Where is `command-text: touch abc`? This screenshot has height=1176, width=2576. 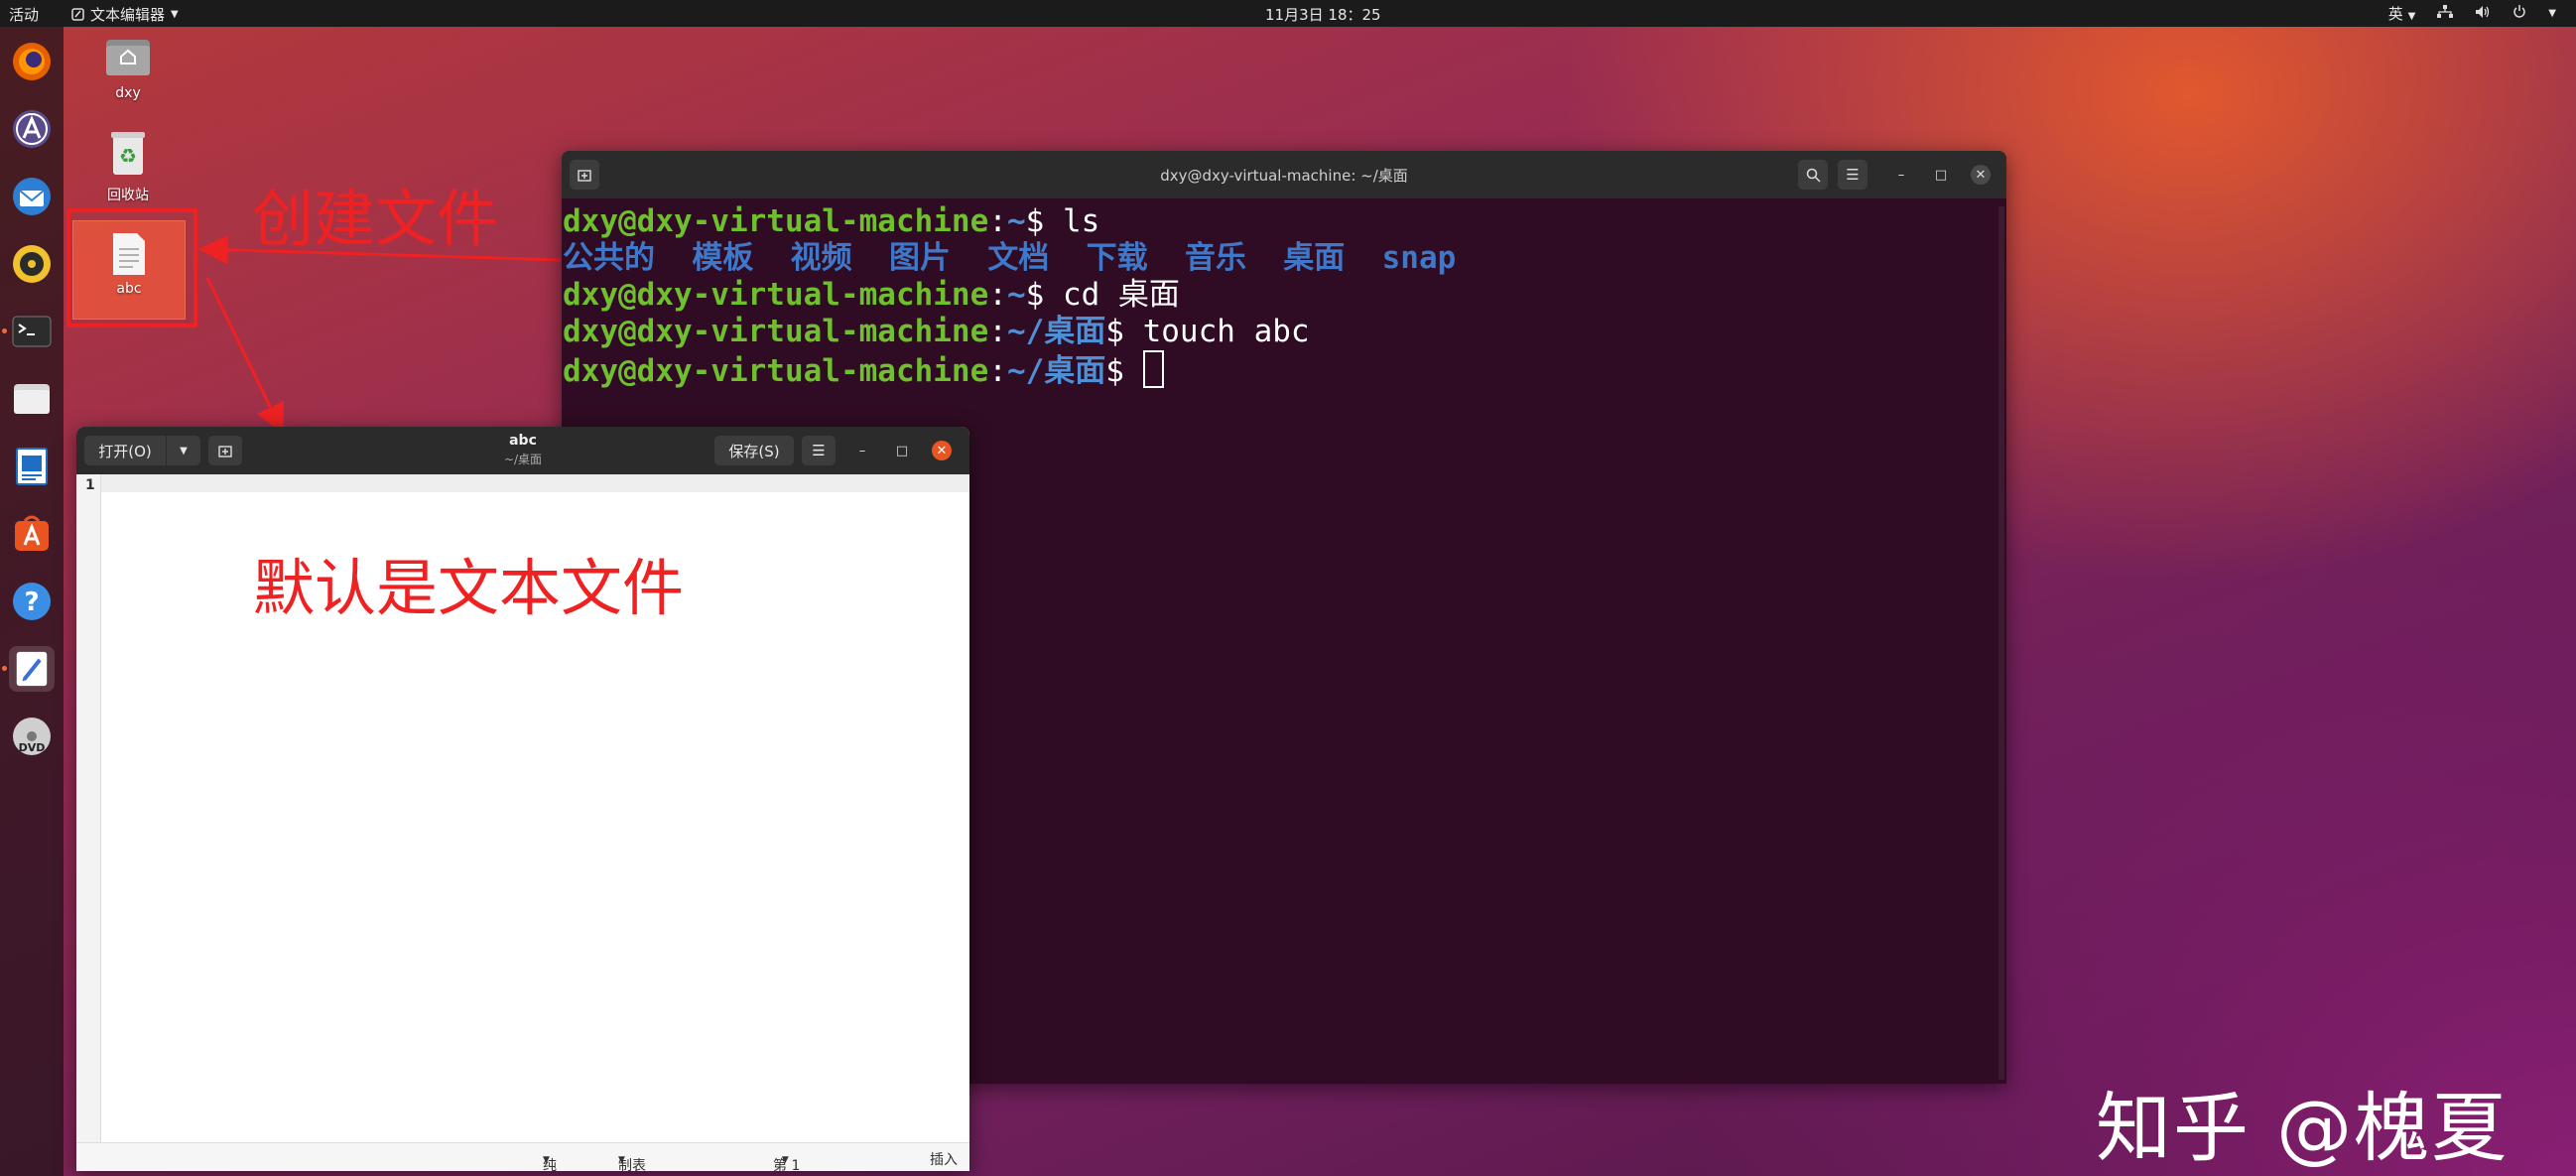 command-text: touch abc is located at coordinates (1226, 331).